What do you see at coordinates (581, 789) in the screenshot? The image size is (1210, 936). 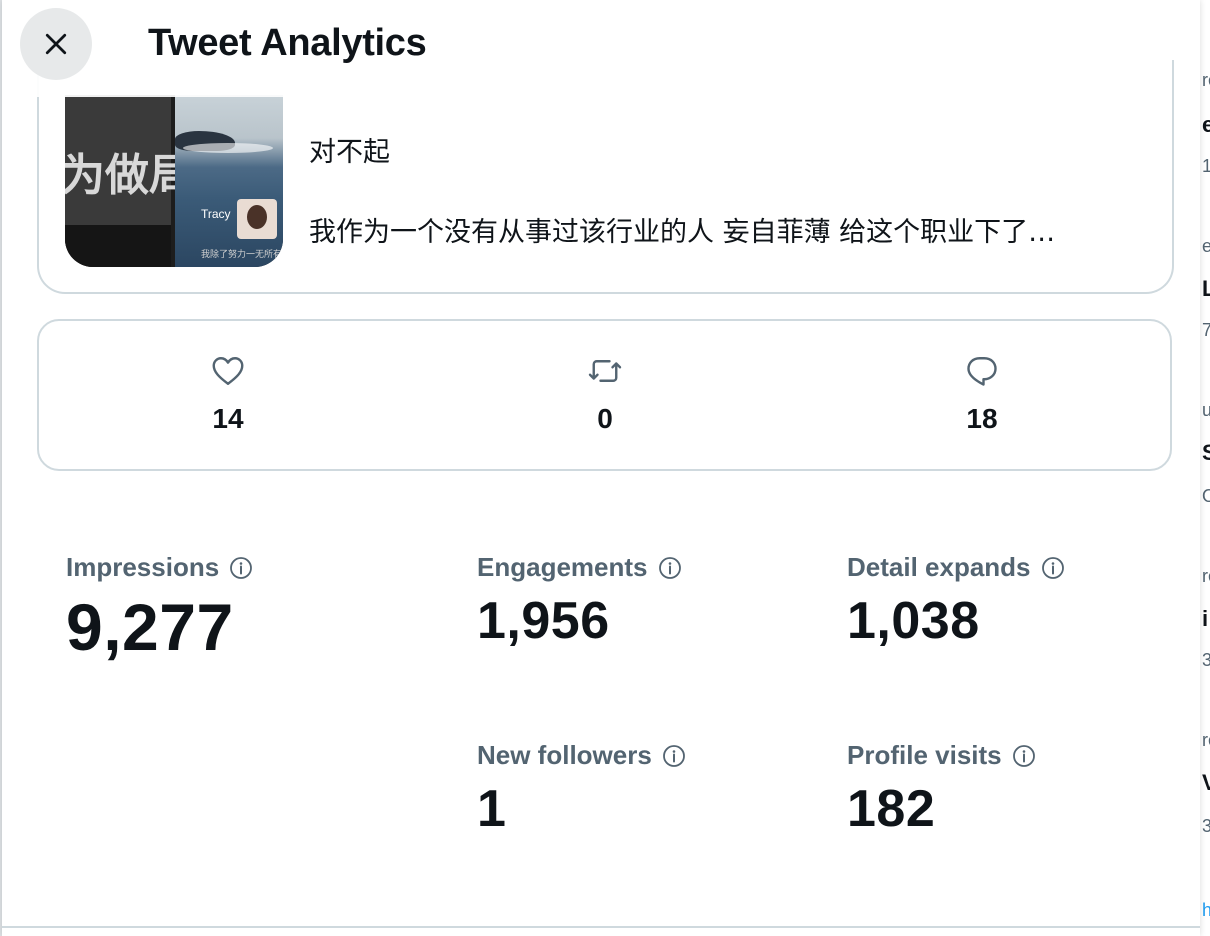 I see `new-followers-stat: New followers 1` at bounding box center [581, 789].